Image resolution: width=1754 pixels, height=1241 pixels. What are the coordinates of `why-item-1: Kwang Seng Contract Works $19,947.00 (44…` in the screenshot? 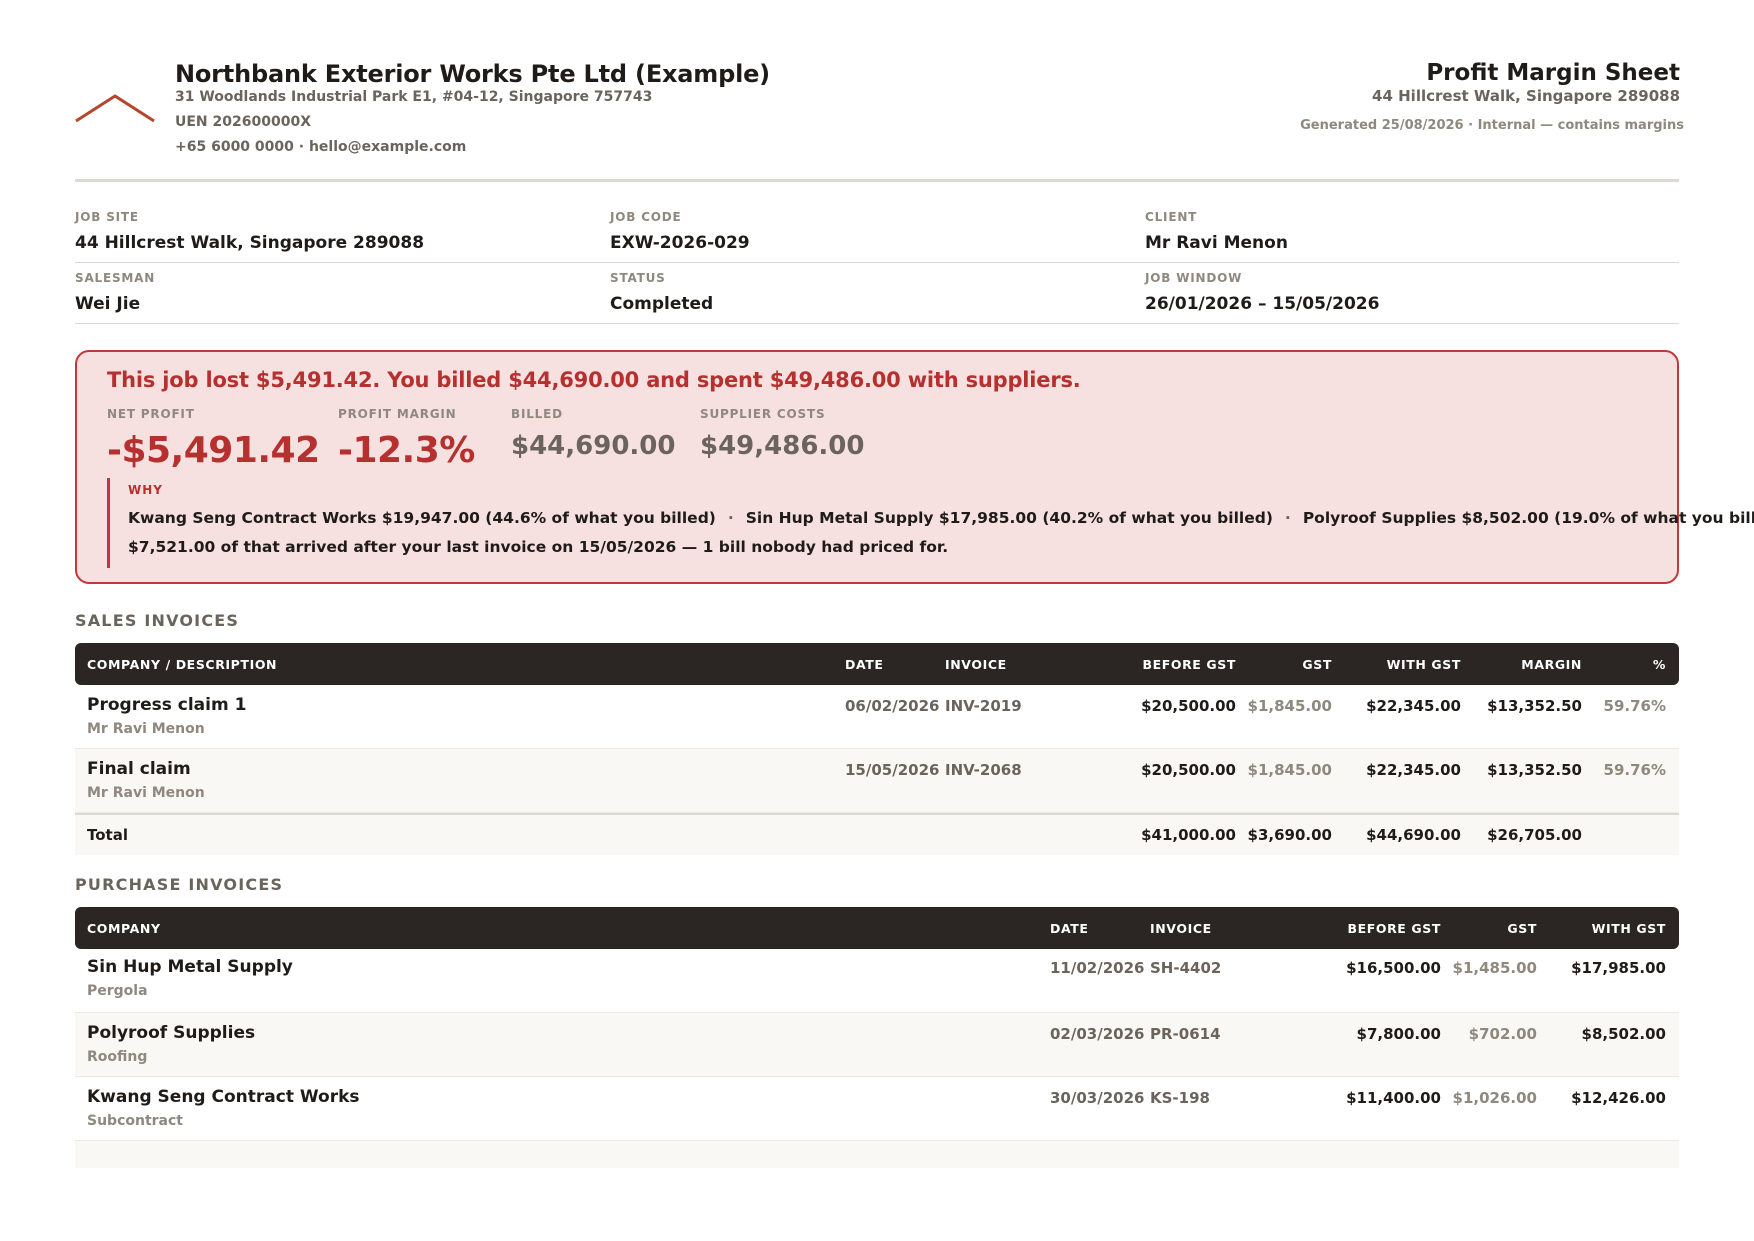 It's located at (422, 518).